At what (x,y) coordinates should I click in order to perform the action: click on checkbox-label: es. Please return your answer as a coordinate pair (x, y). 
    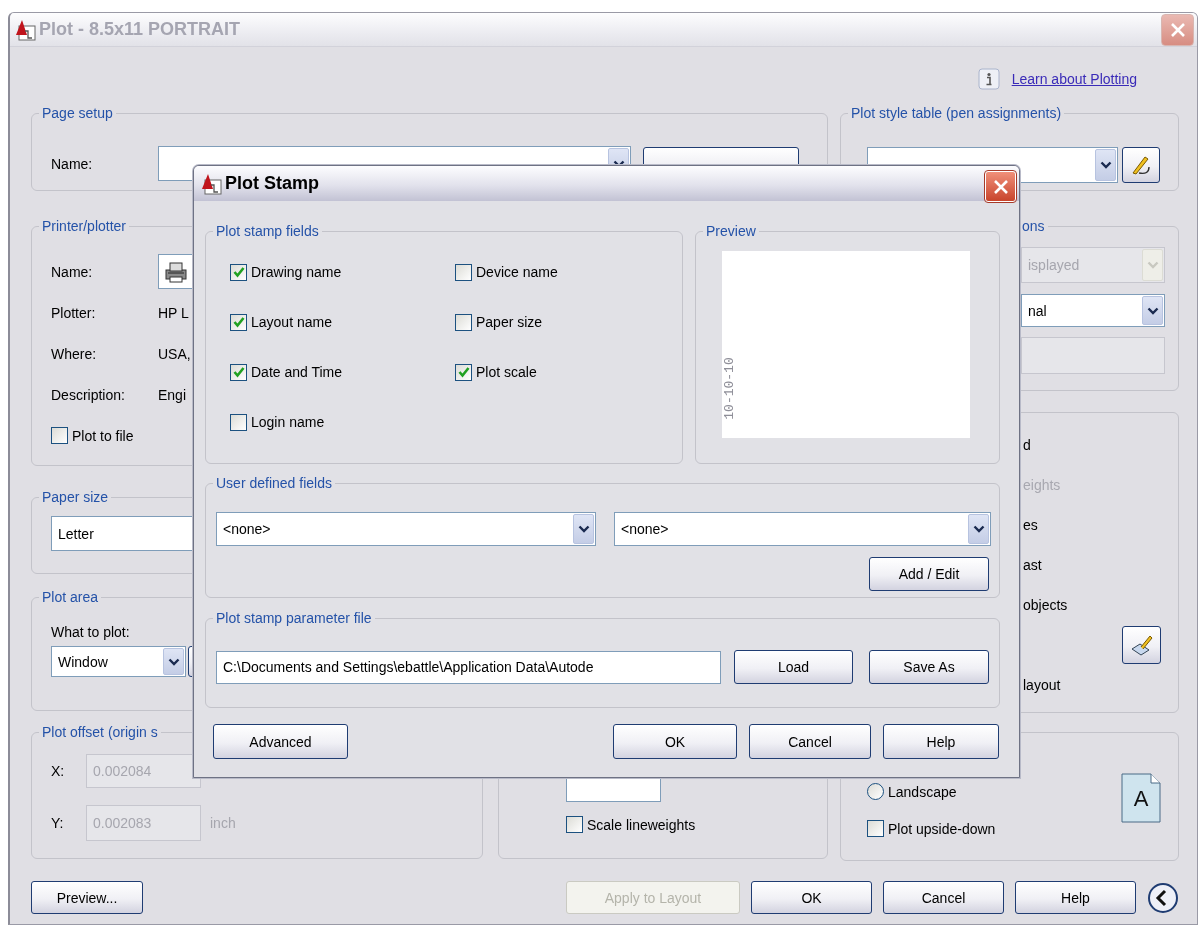
    Looking at the image, I should click on (1030, 525).